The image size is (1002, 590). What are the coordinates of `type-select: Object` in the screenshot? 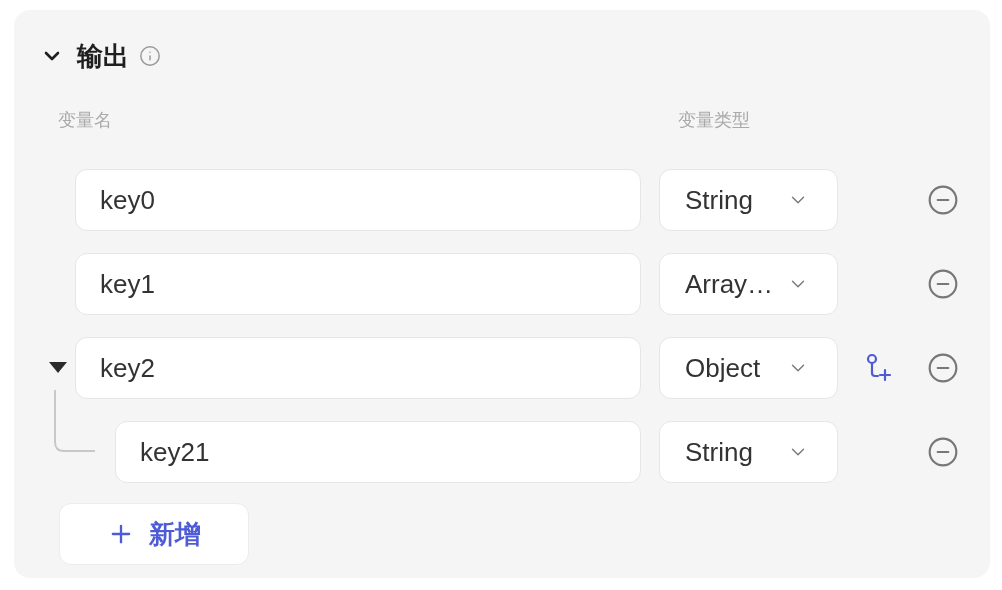 It's located at (748, 368).